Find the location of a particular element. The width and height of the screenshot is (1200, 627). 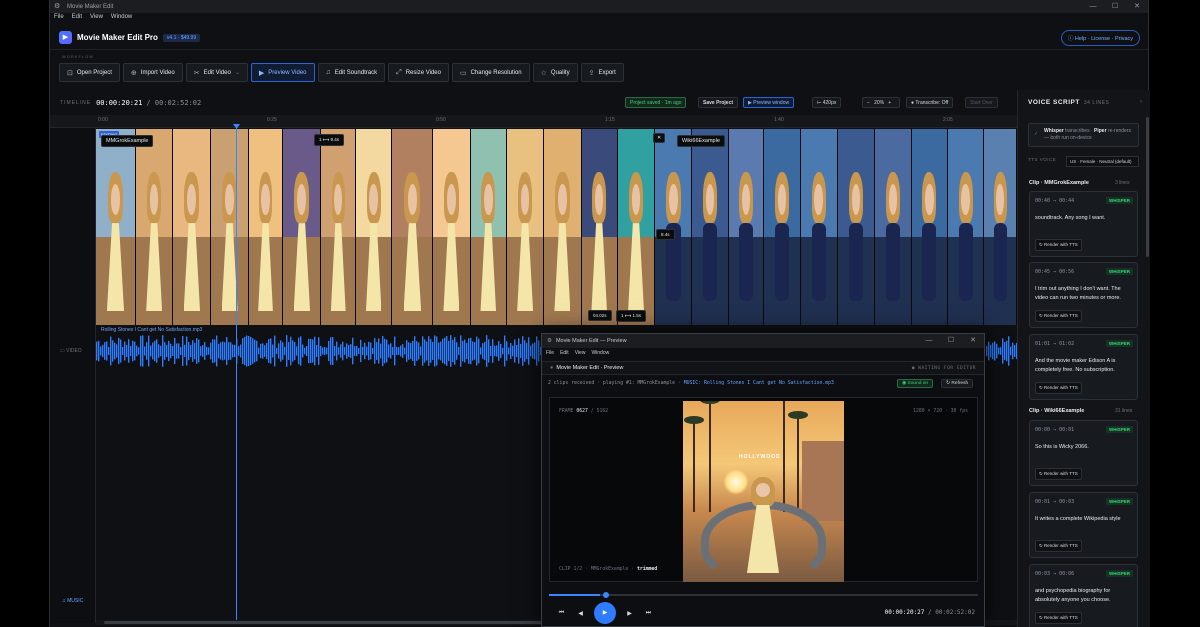

voice-line-text: It writes a complete Wikipedia style is located at coordinates (1085, 519).